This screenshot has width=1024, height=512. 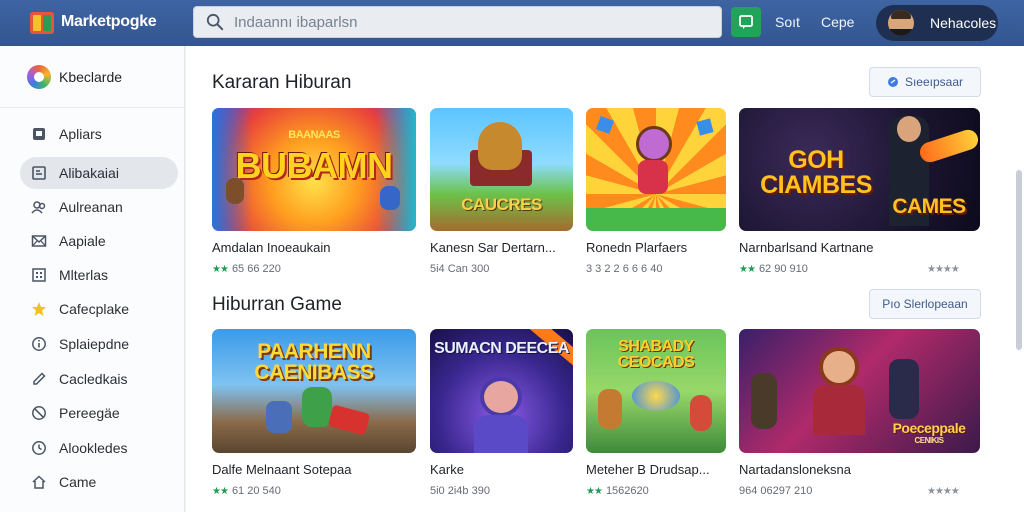 I want to click on game-meta-text: 964 06297 210, so click(x=776, y=491).